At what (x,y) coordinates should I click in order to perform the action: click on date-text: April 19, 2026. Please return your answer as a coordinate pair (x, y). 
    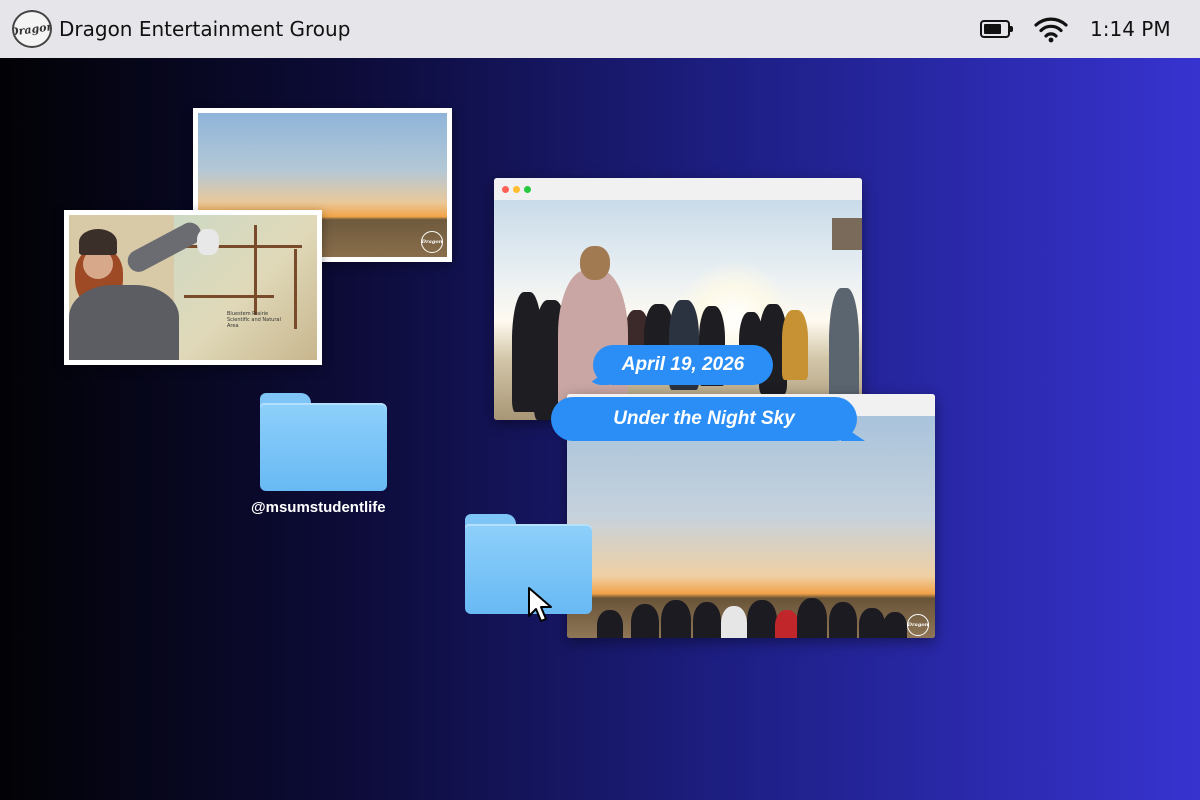
    Looking at the image, I should click on (683, 364).